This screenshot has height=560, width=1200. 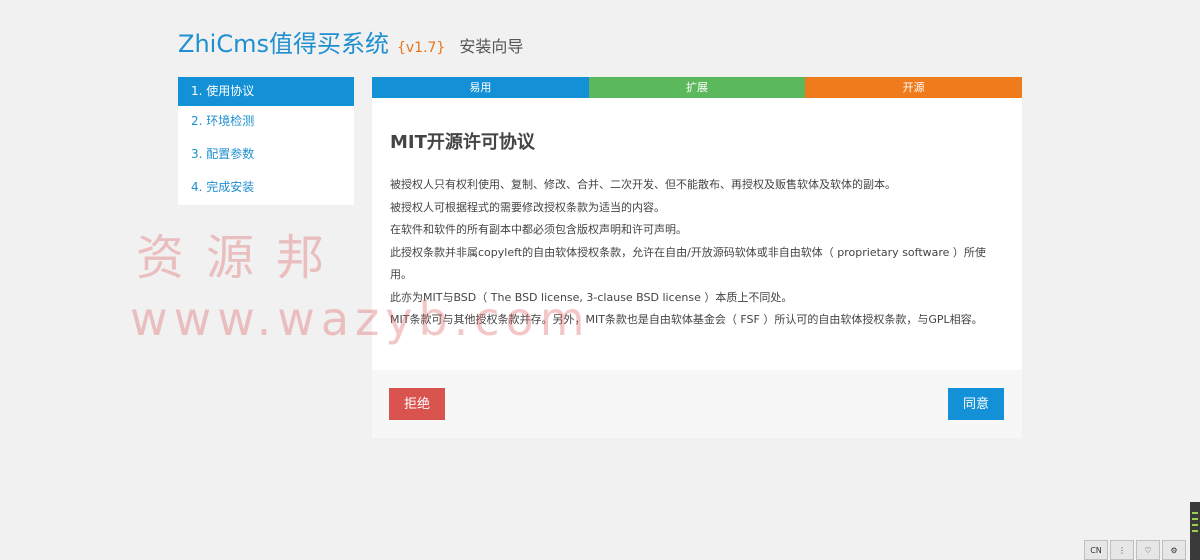 I want to click on sidebar-item-finish: 4. 完成安装, so click(x=266, y=188).